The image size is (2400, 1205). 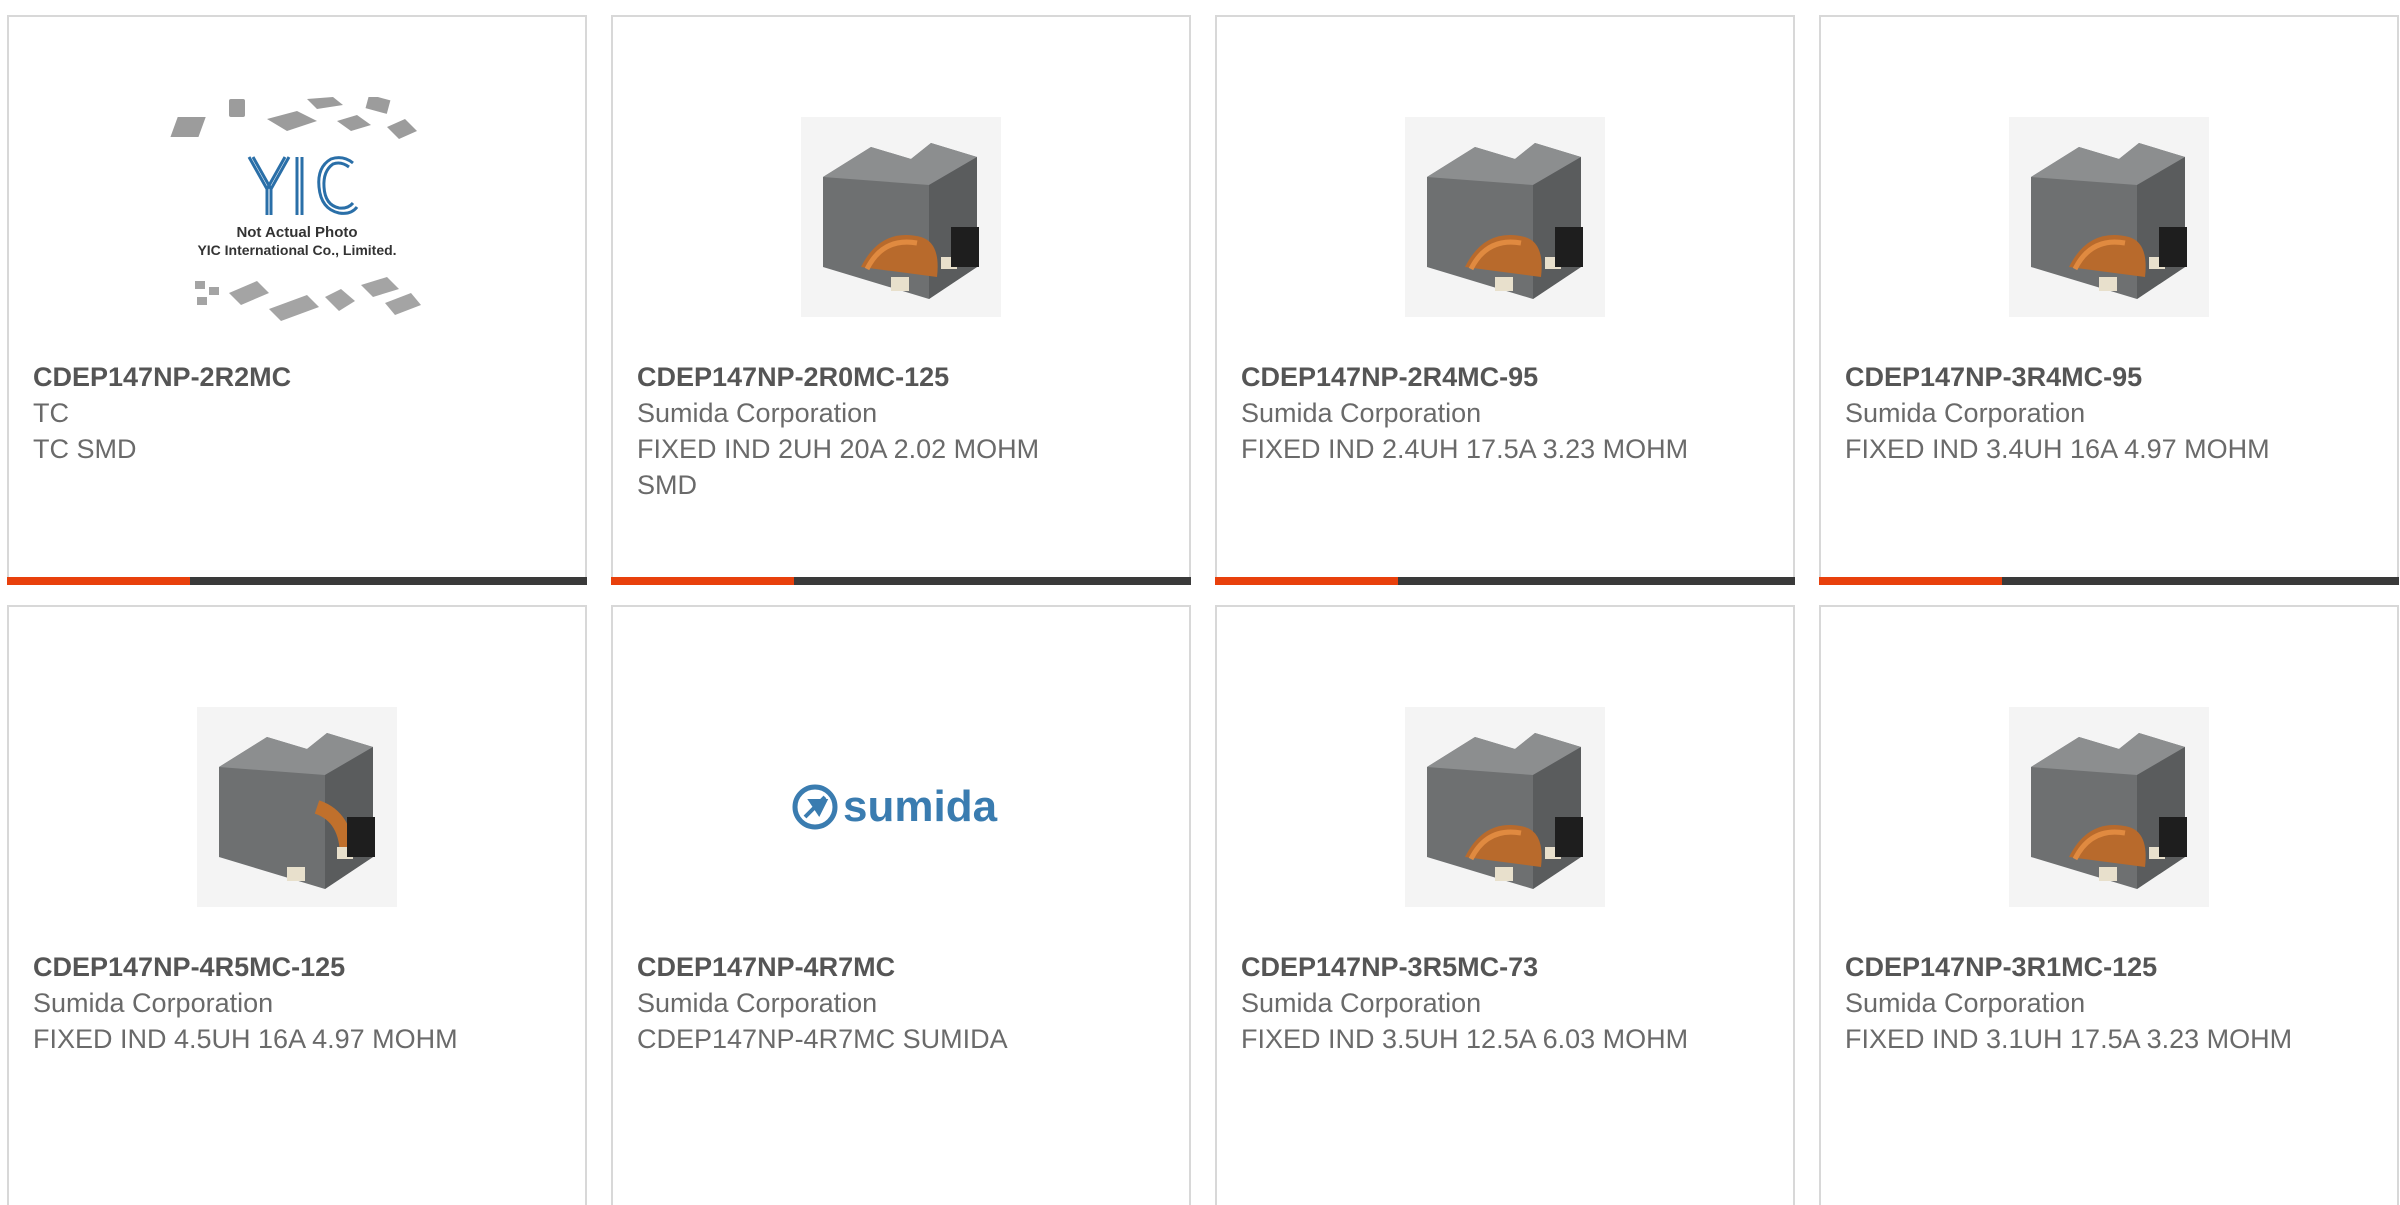 I want to click on brand-logo-image: sumida, so click(x=901, y=807).